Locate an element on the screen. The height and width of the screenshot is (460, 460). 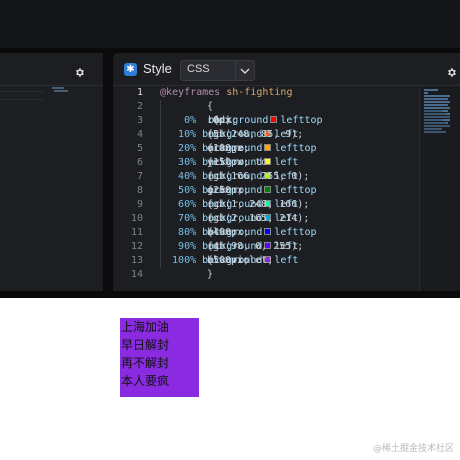
code-text: 30% {background: yellow; left:150px; to is located at coordinates (229, 162).